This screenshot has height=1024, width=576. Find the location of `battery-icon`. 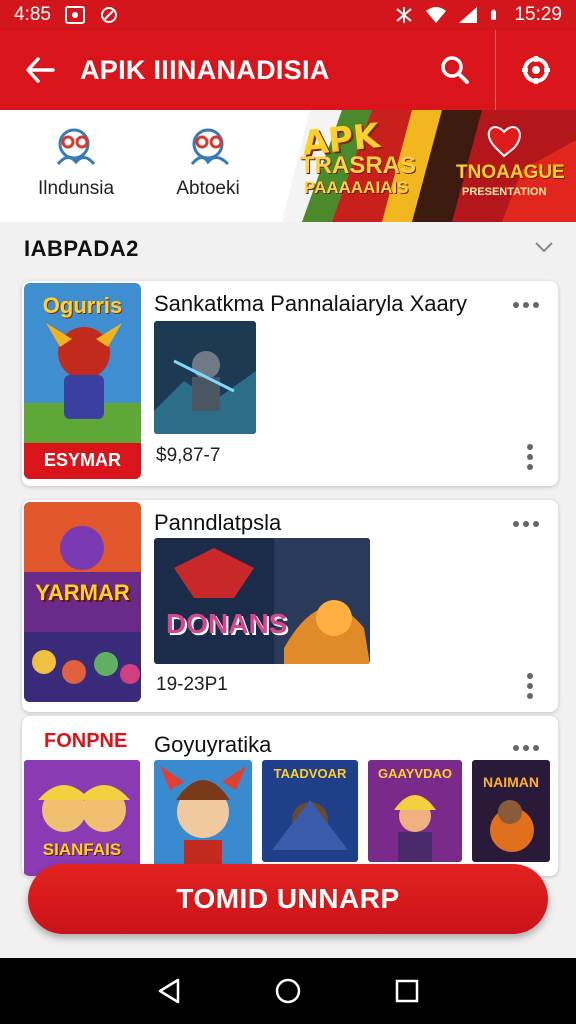

battery-icon is located at coordinates (494, 14).